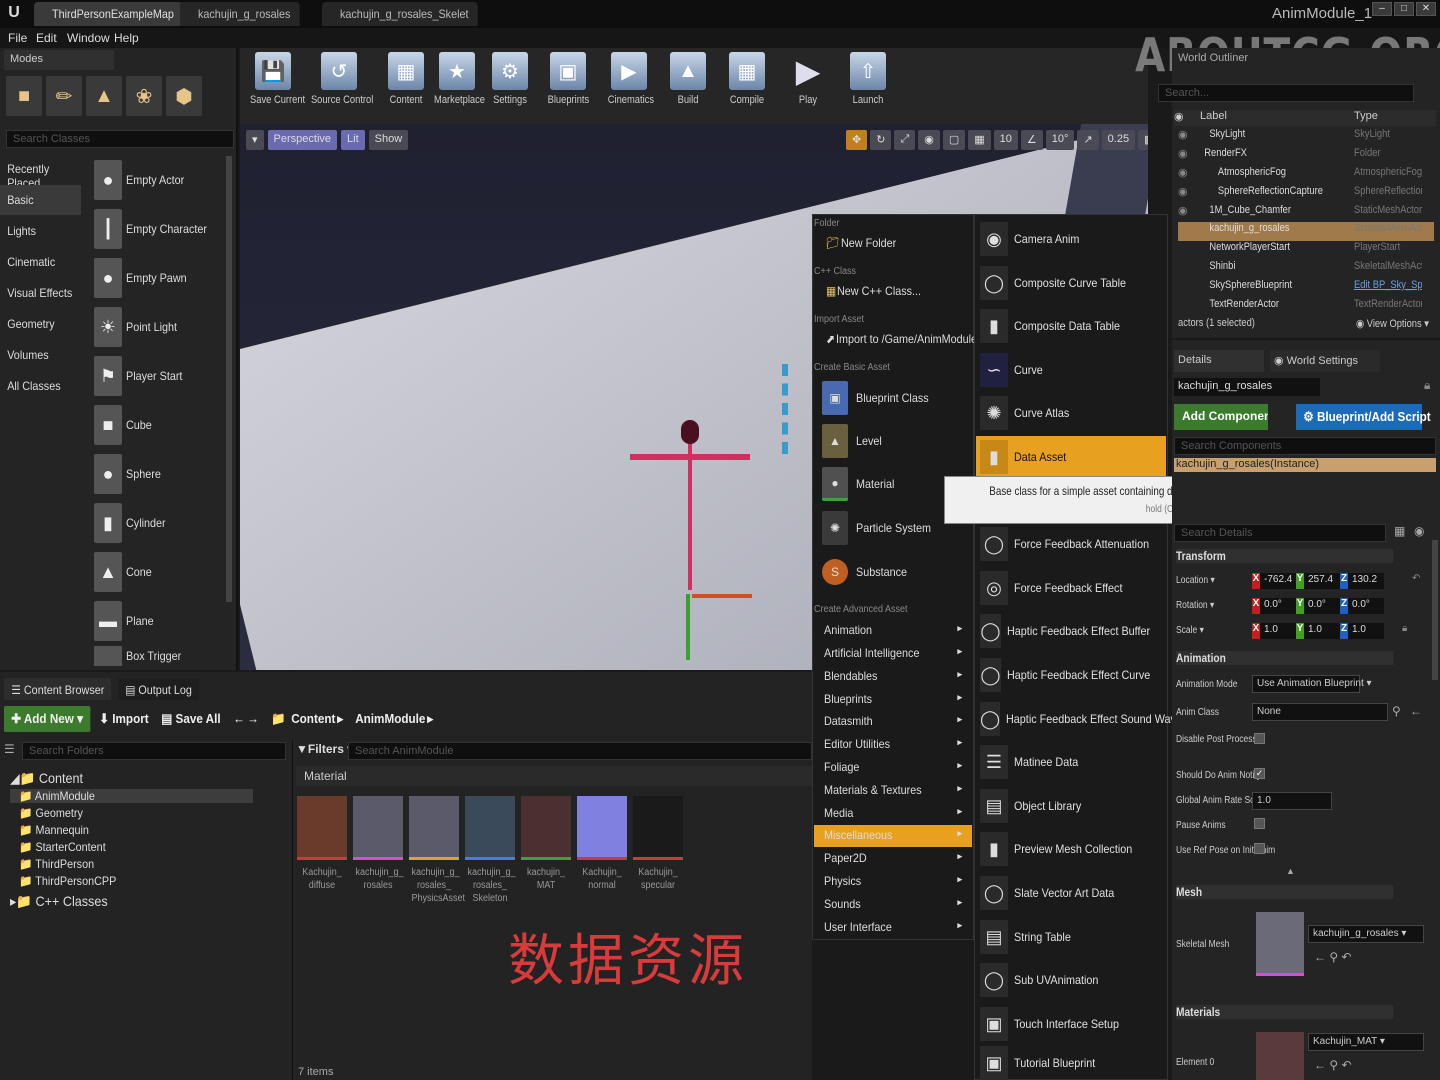 The image size is (1440, 1080). I want to click on place-item: ▮ Cylinder, so click(159, 523).